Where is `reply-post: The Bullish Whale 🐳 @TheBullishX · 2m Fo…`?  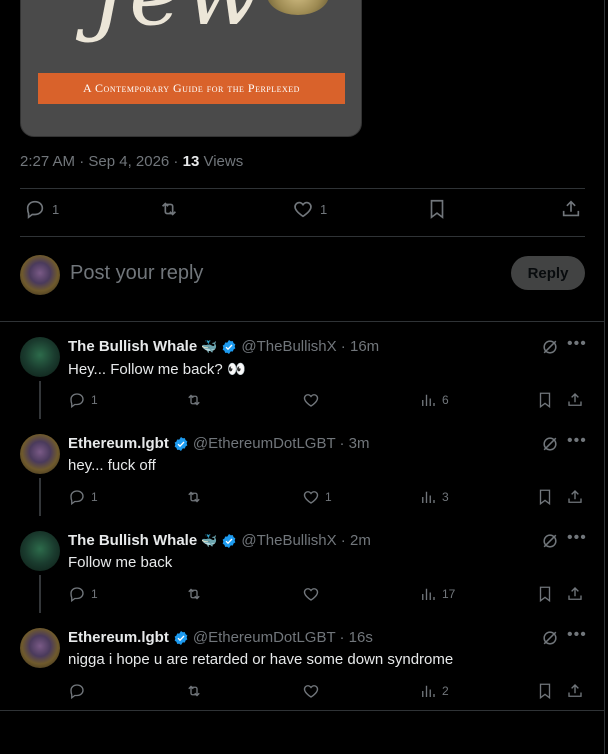
reply-post: The Bullish Whale 🐳 @TheBullishX · 2m Fo… is located at coordinates (302, 565).